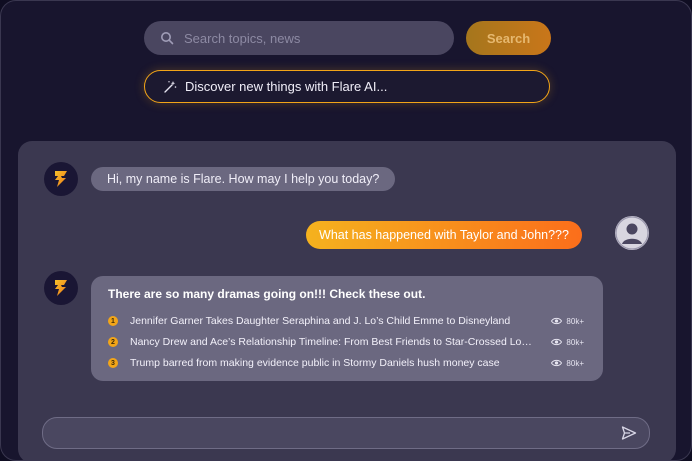 The image size is (692, 461). I want to click on message-input, so click(339, 434).